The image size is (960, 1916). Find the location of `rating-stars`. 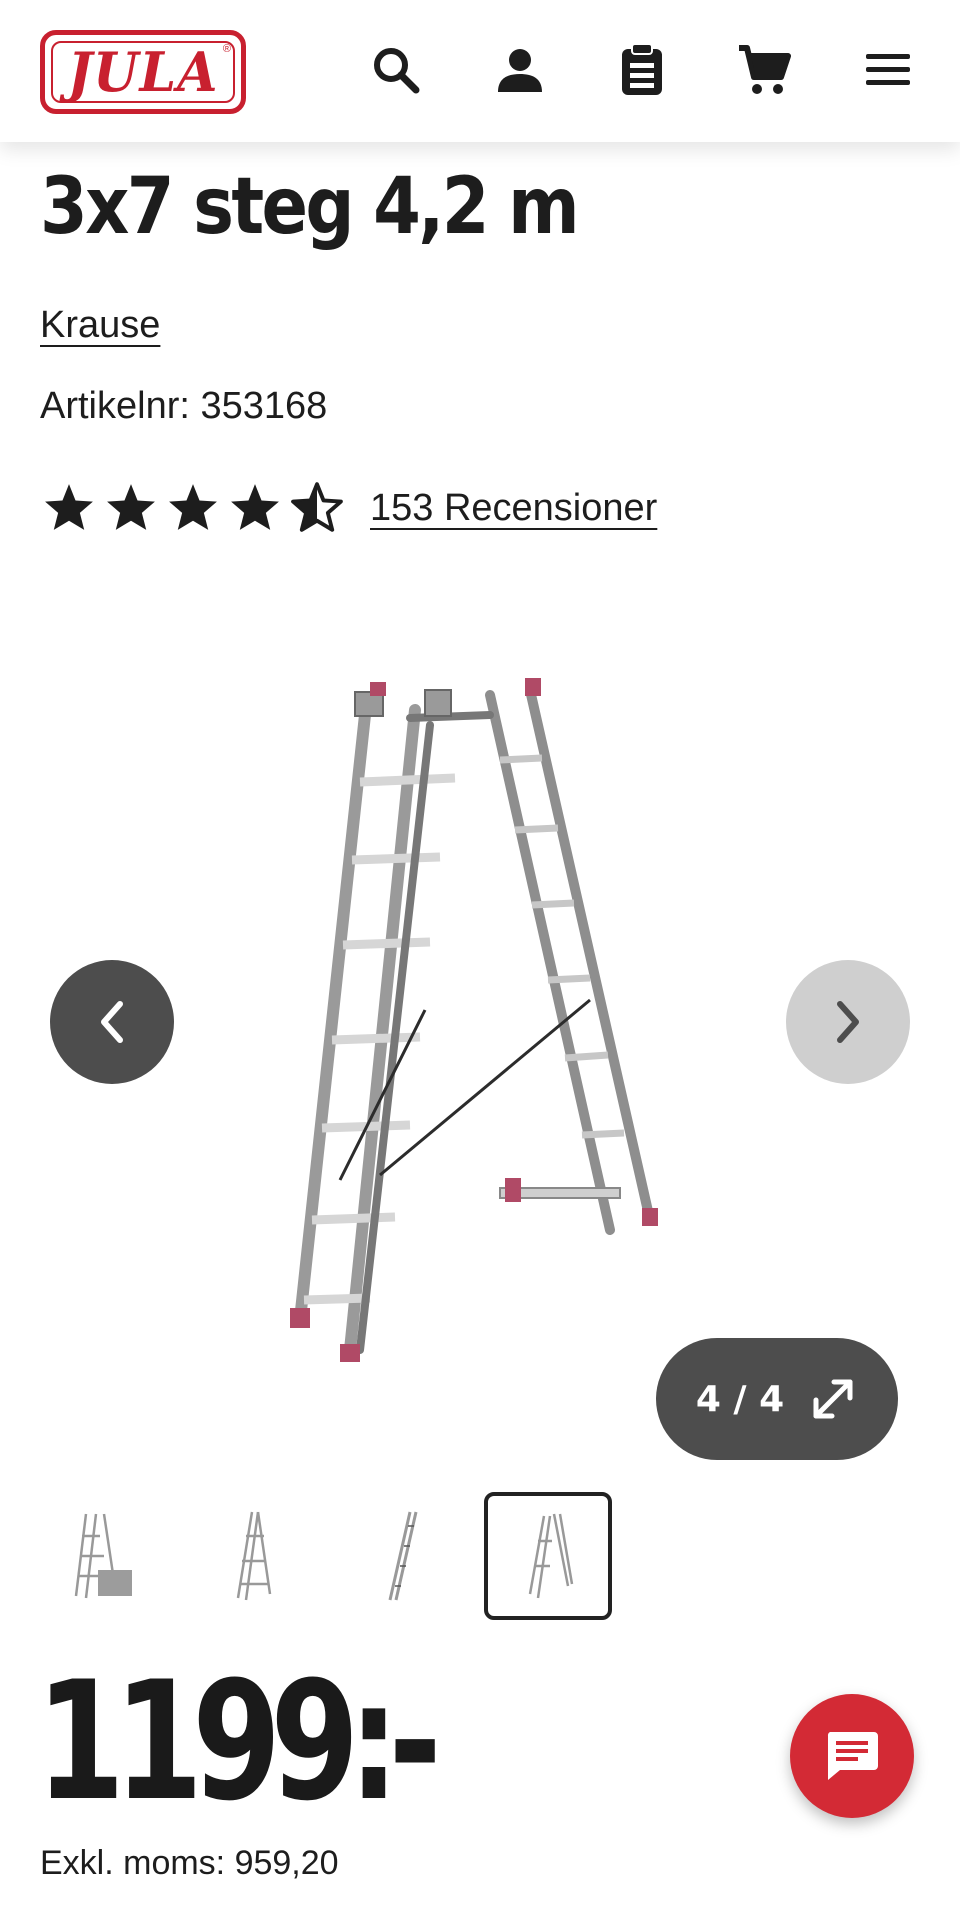

rating-stars is located at coordinates (193, 507).